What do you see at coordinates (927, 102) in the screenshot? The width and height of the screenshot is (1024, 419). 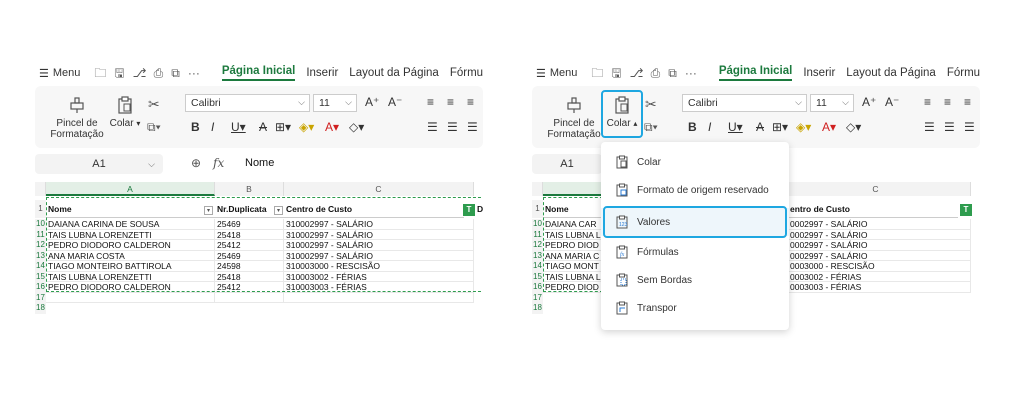 I see `align-top-icon: ≡` at bounding box center [927, 102].